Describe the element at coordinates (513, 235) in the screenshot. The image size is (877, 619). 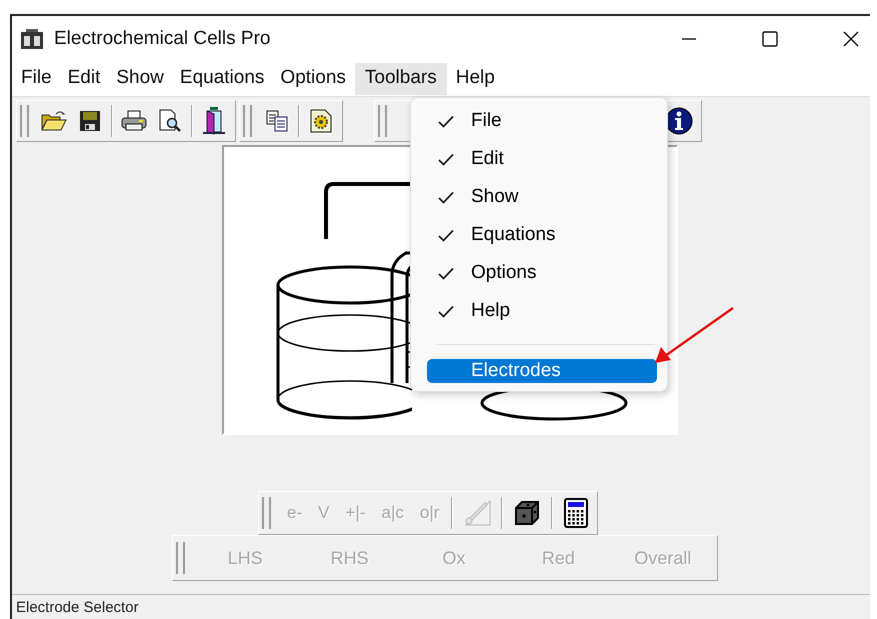
I see `menu-option-label: Equations` at that location.